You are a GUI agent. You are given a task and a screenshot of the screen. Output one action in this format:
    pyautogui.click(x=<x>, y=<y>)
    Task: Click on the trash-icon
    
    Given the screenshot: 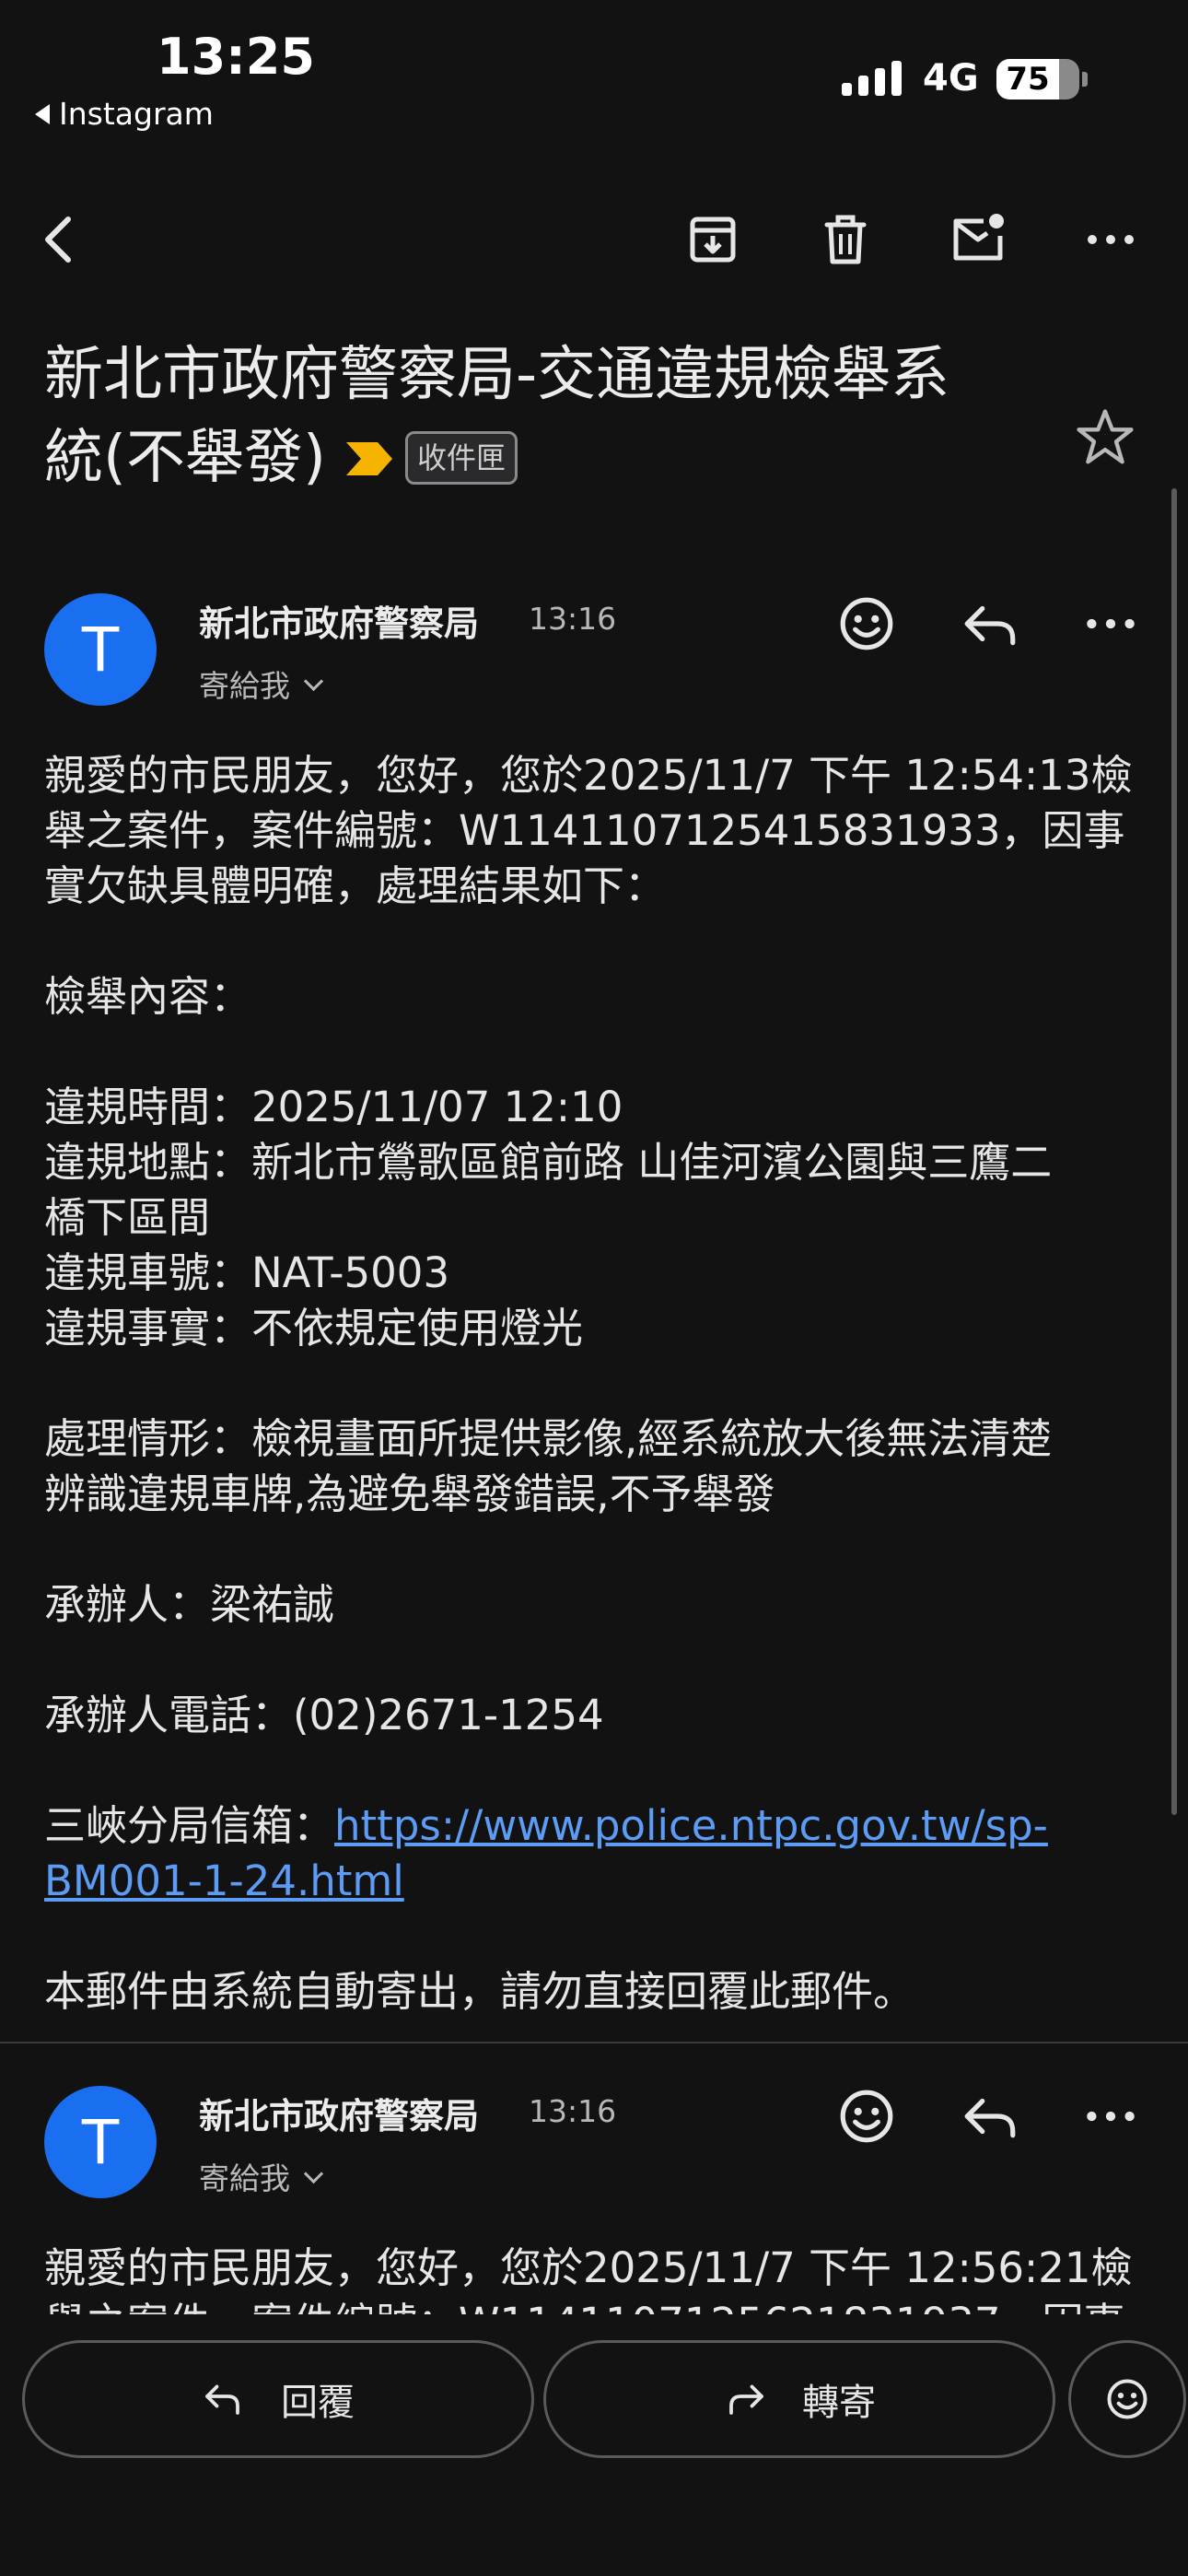 What is the action you would take?
    pyautogui.click(x=845, y=239)
    